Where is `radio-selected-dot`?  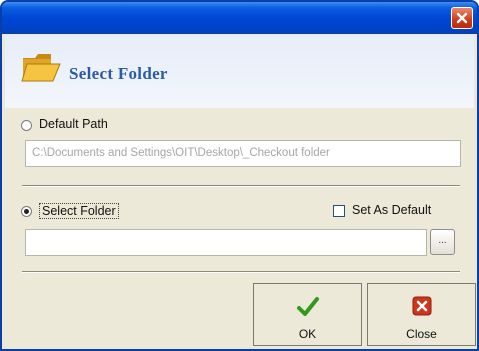 radio-selected-dot is located at coordinates (26, 211).